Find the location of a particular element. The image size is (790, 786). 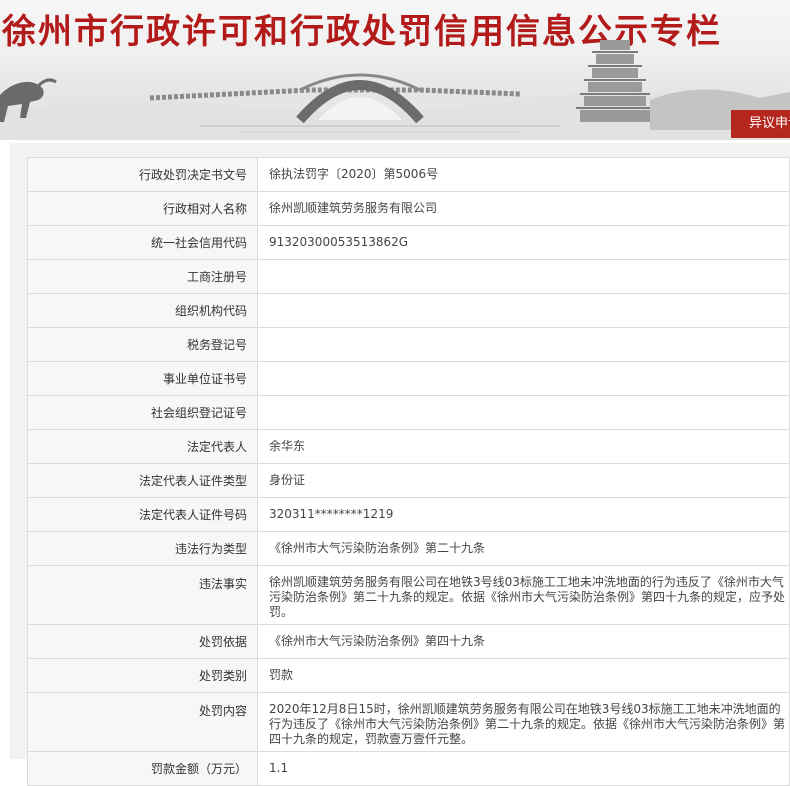

field-label: 处罚内容 is located at coordinates (142, 722).